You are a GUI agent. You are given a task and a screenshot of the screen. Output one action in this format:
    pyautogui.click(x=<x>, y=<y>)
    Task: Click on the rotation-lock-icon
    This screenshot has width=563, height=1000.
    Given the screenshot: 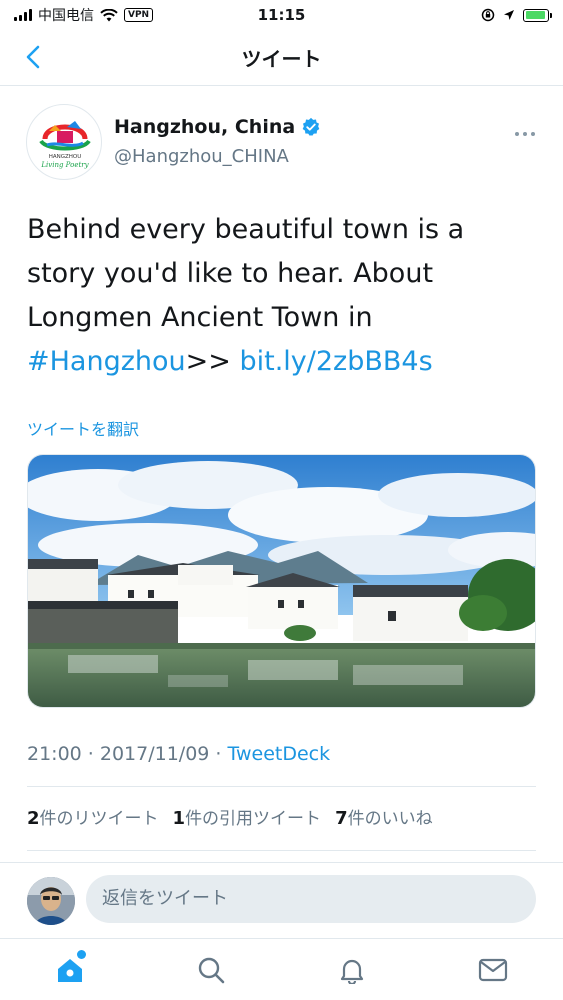 What is the action you would take?
    pyautogui.click(x=488, y=15)
    